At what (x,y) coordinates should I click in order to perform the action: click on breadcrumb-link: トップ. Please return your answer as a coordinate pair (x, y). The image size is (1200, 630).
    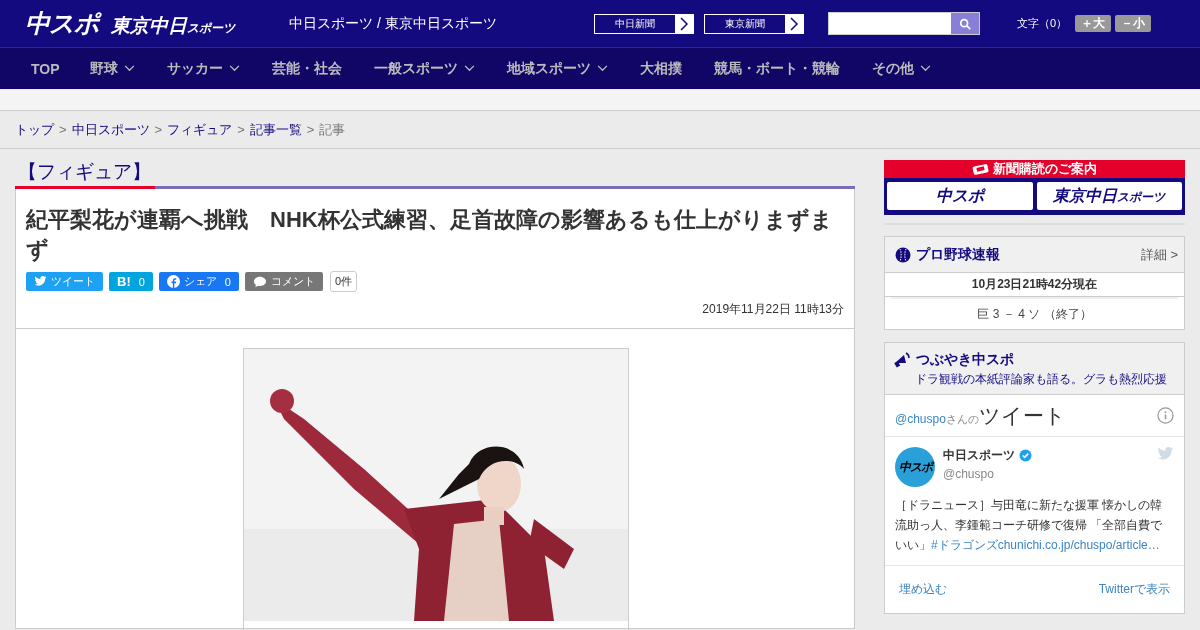
    Looking at the image, I should click on (34, 129).